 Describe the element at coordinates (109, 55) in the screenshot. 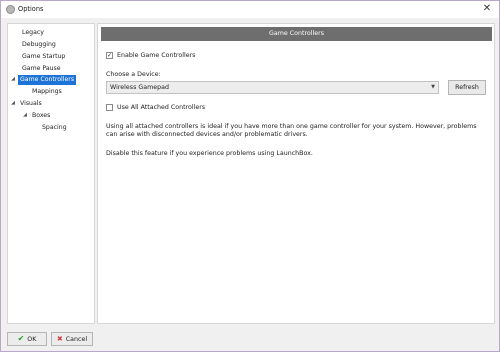

I see `enable-controllers-checkbox: ✓` at that location.